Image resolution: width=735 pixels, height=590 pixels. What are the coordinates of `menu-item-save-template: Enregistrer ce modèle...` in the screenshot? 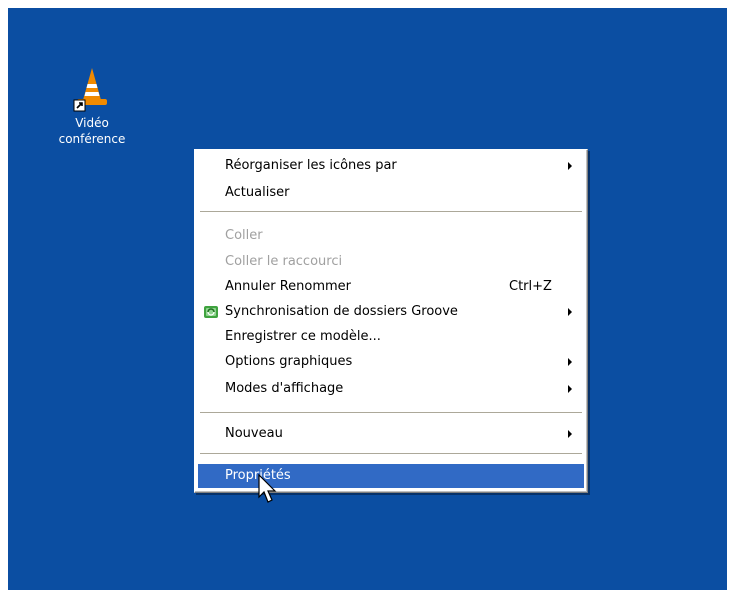 It's located at (391, 337).